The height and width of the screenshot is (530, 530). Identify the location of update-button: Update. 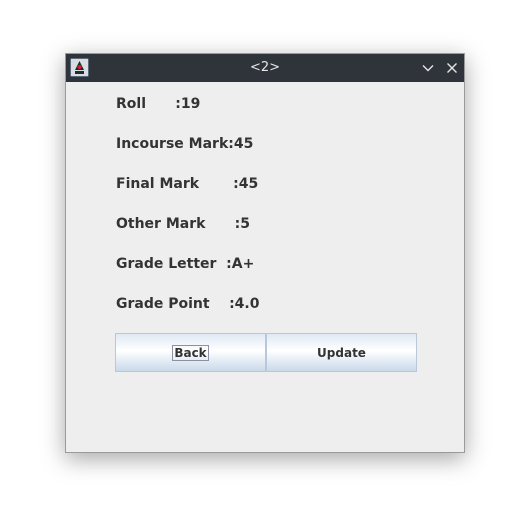
(341, 352).